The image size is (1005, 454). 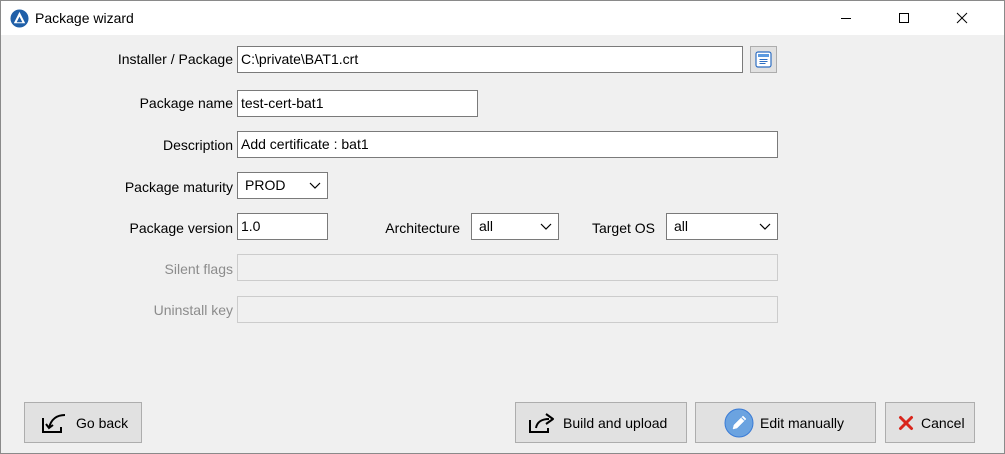 I want to click on package-name-input: test-cert-bat1, so click(x=357, y=103).